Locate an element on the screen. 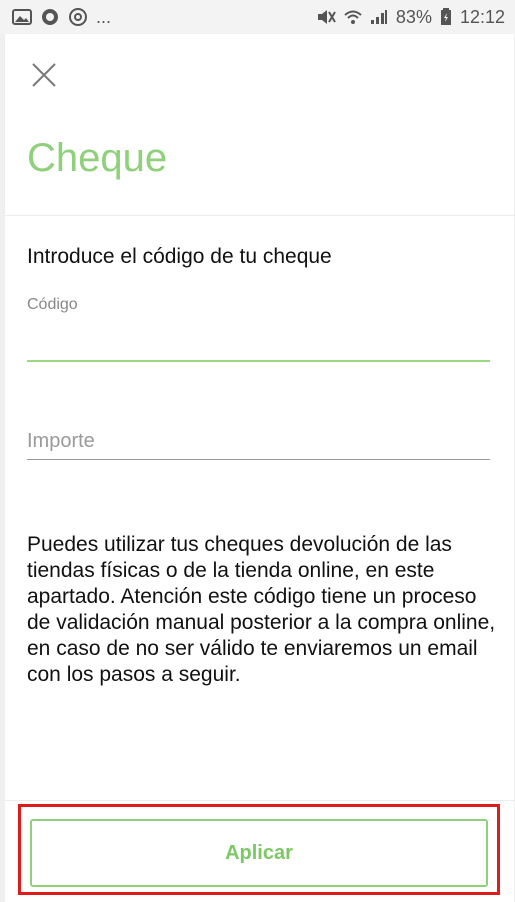 This screenshot has width=515, height=902. code-label: Código is located at coordinates (52, 304).